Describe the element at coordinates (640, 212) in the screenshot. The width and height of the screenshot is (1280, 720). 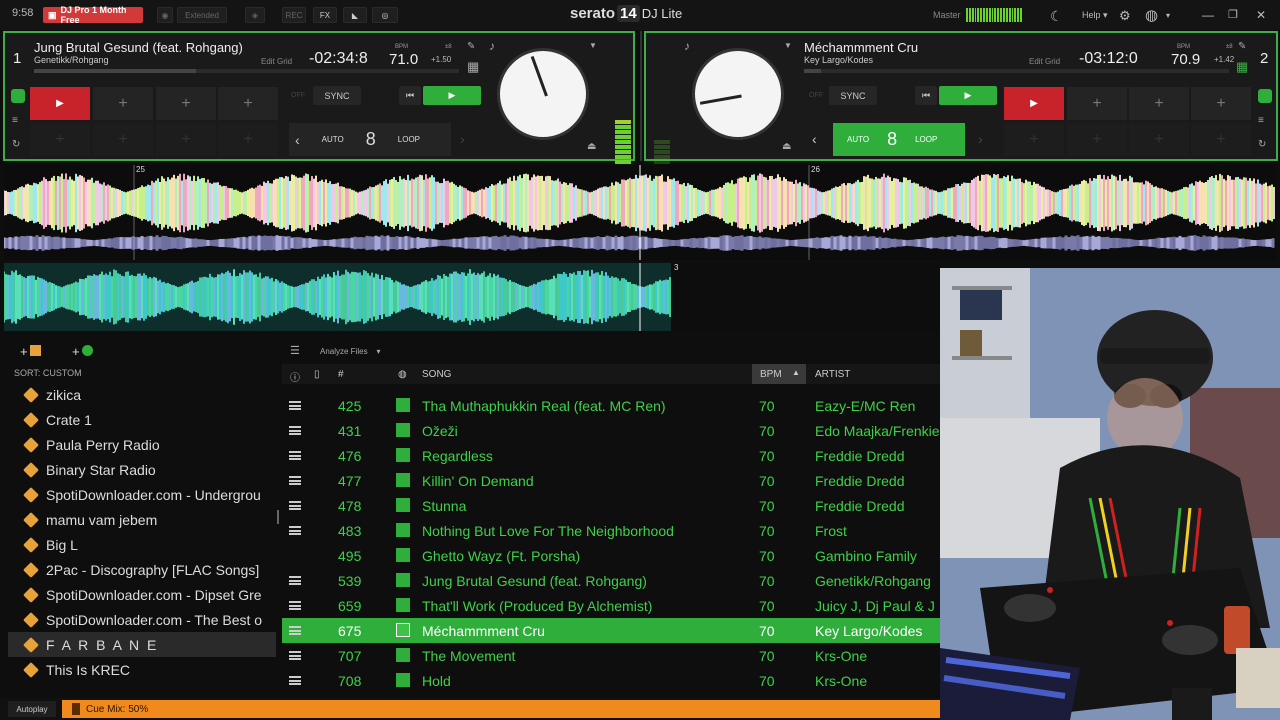
I see `waveform-overview: 25 26` at that location.